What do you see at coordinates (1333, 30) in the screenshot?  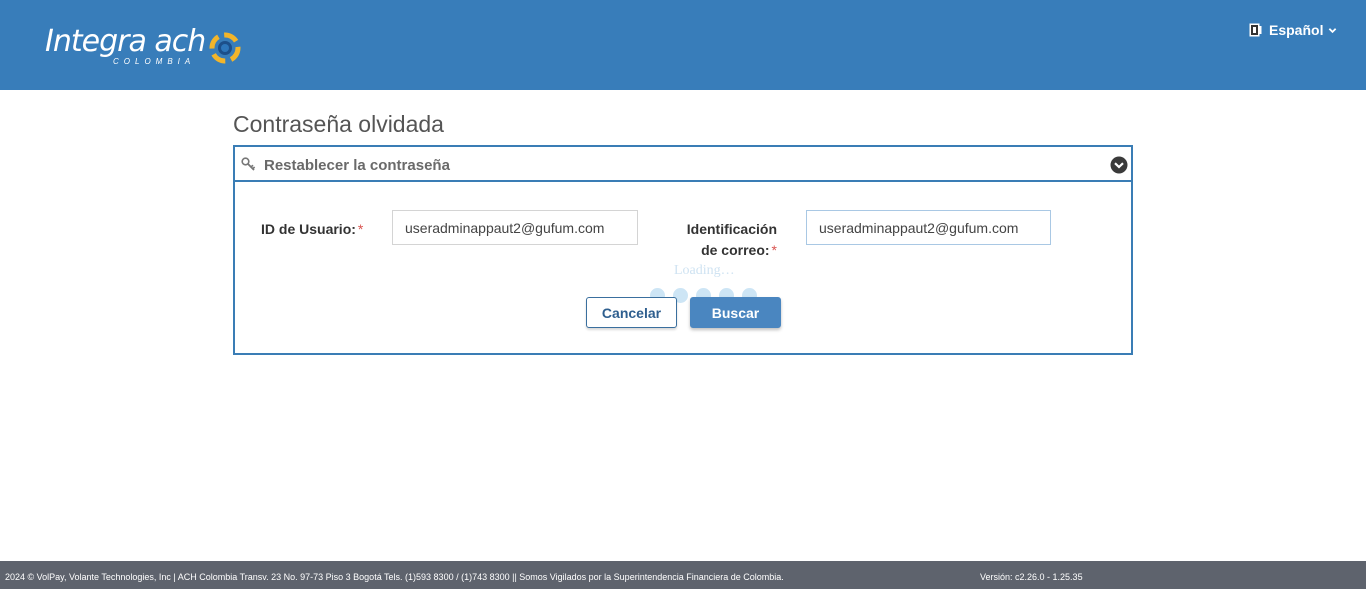 I see `chevron-down-icon` at bounding box center [1333, 30].